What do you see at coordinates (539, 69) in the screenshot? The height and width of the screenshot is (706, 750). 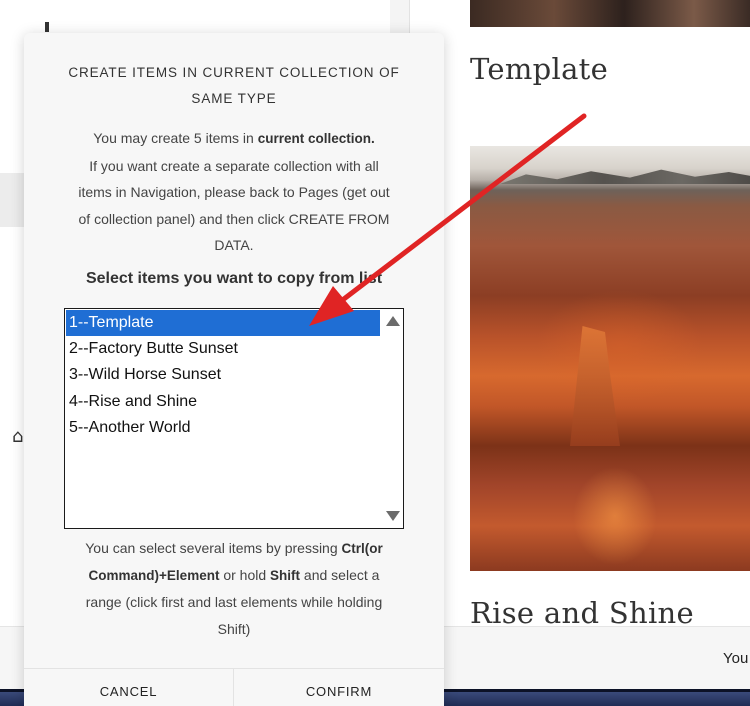 I see `page-title: Template` at bounding box center [539, 69].